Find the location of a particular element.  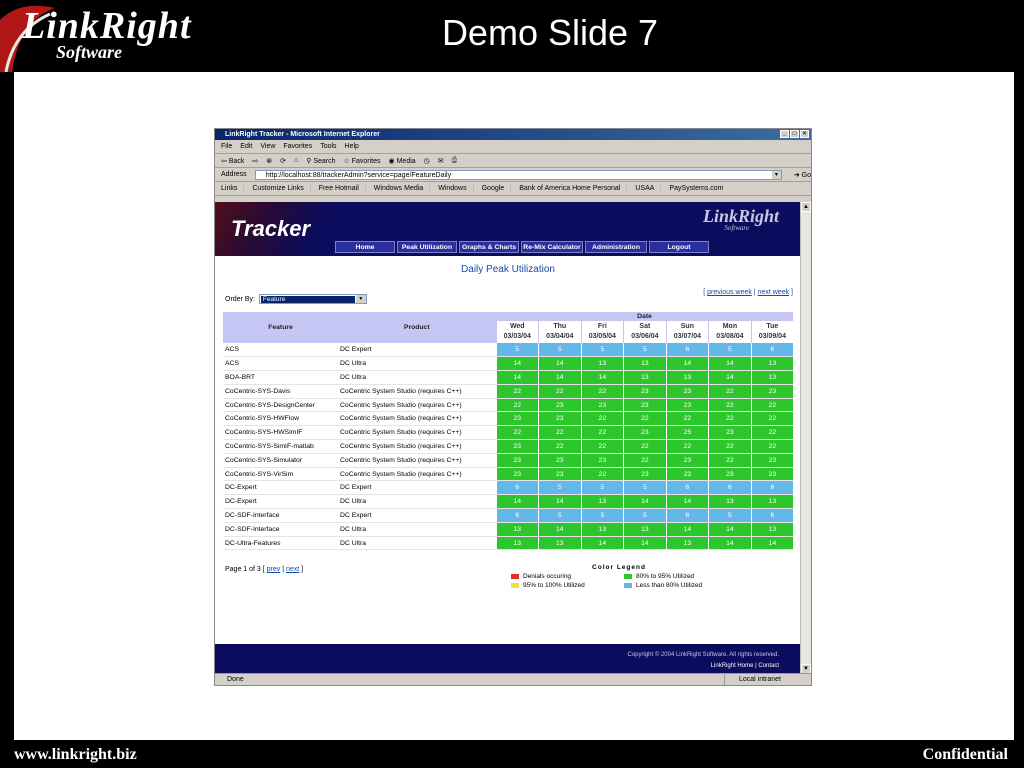

menu-help: Help is located at coordinates (352, 146).